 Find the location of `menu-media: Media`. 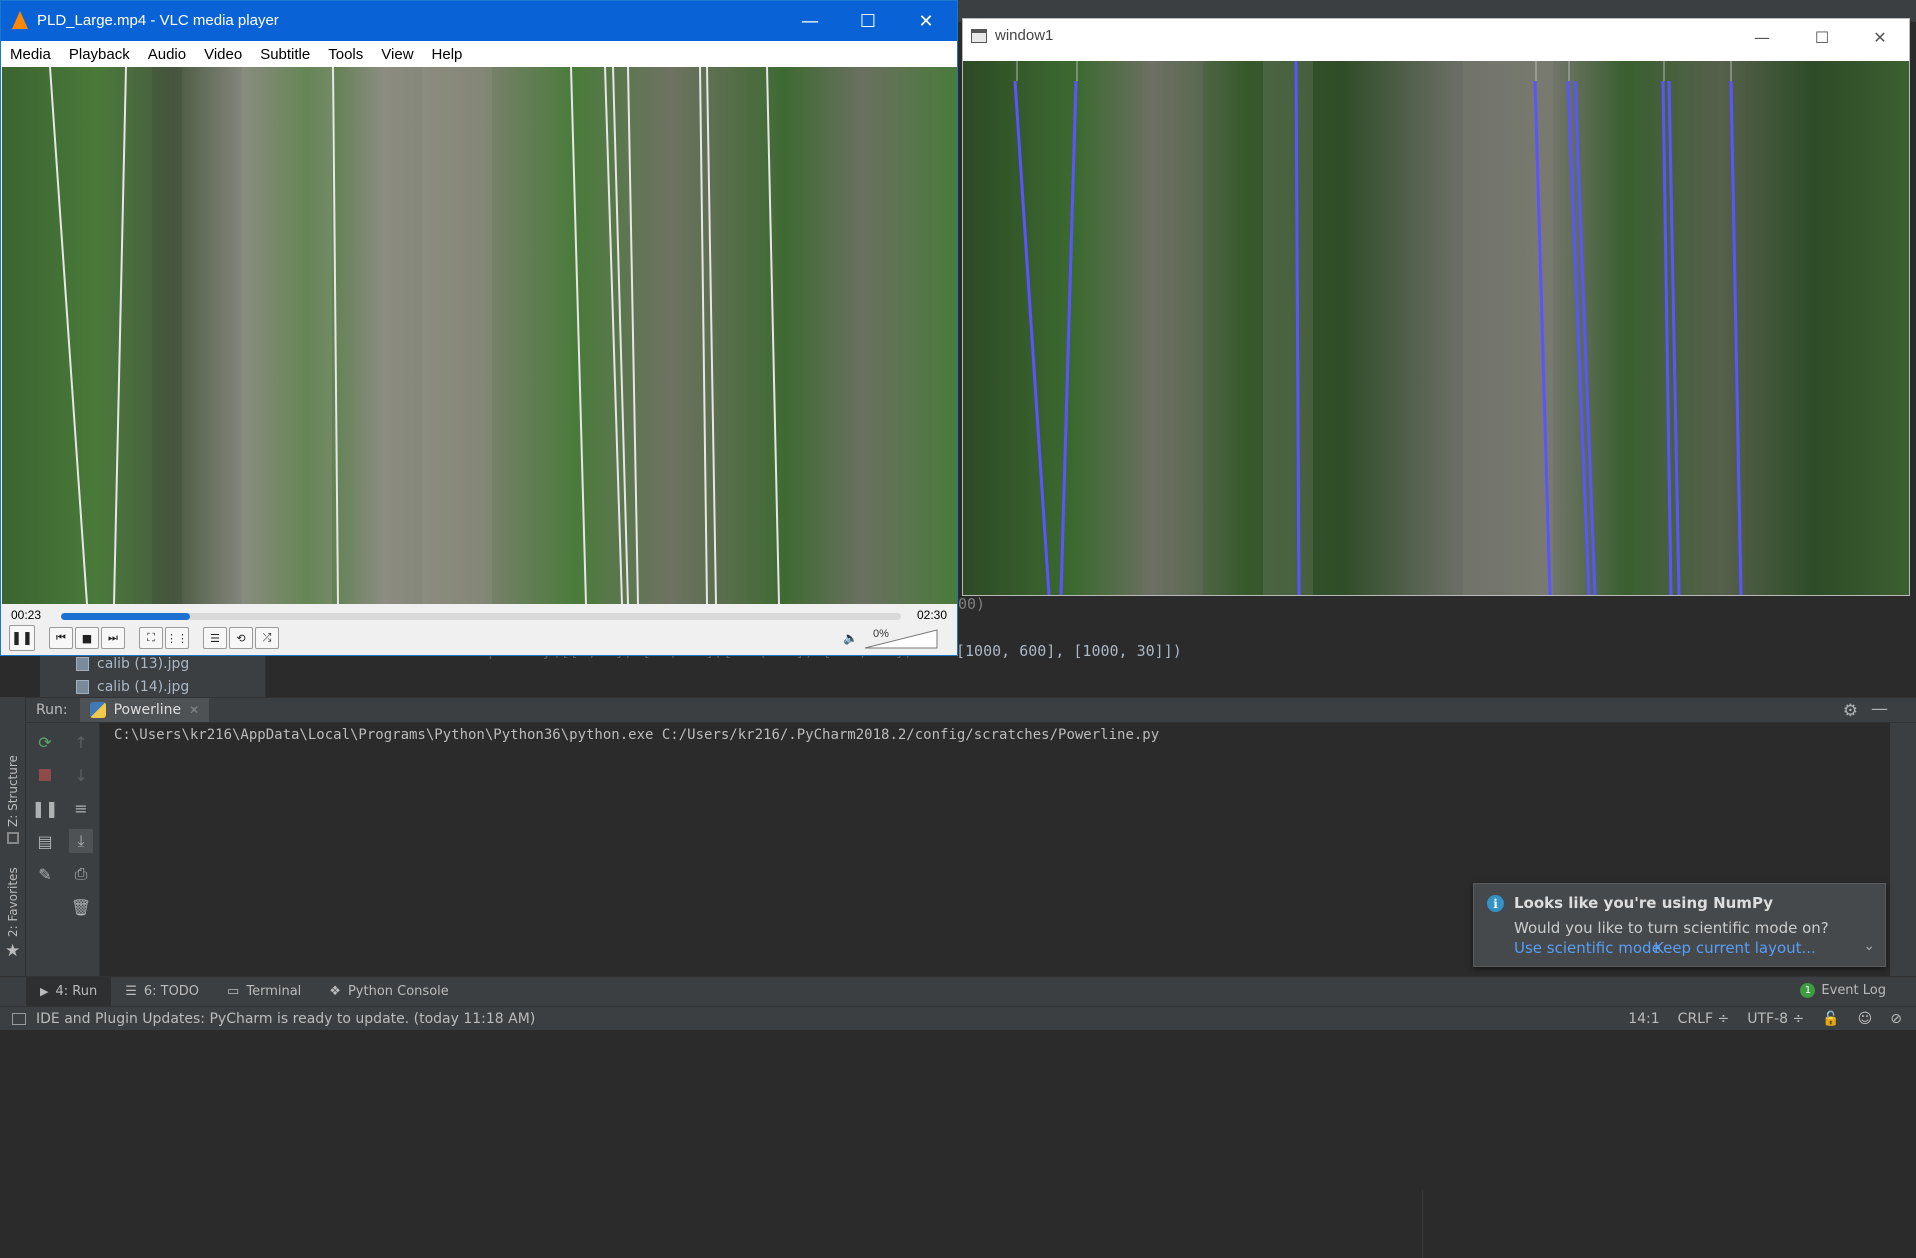

menu-media: Media is located at coordinates (30, 54).